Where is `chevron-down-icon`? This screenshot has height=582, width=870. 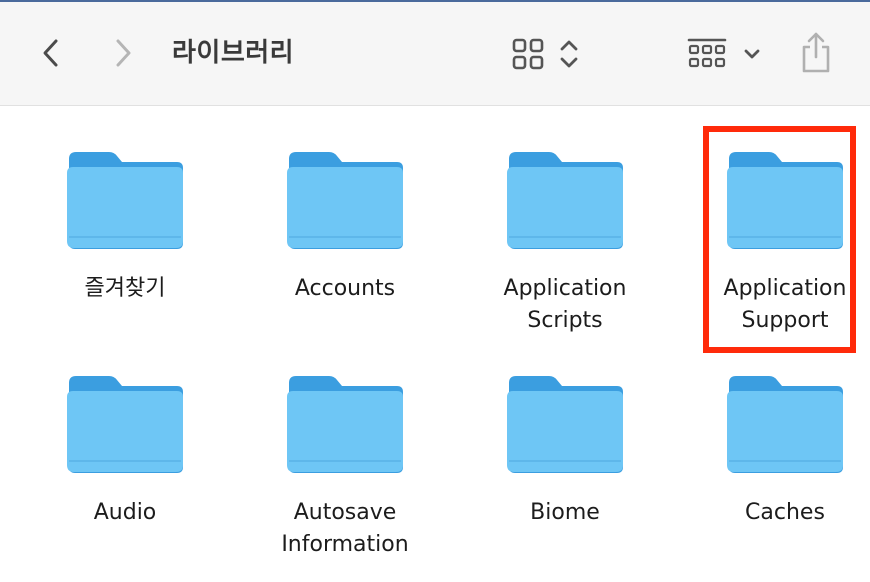 chevron-down-icon is located at coordinates (752, 54).